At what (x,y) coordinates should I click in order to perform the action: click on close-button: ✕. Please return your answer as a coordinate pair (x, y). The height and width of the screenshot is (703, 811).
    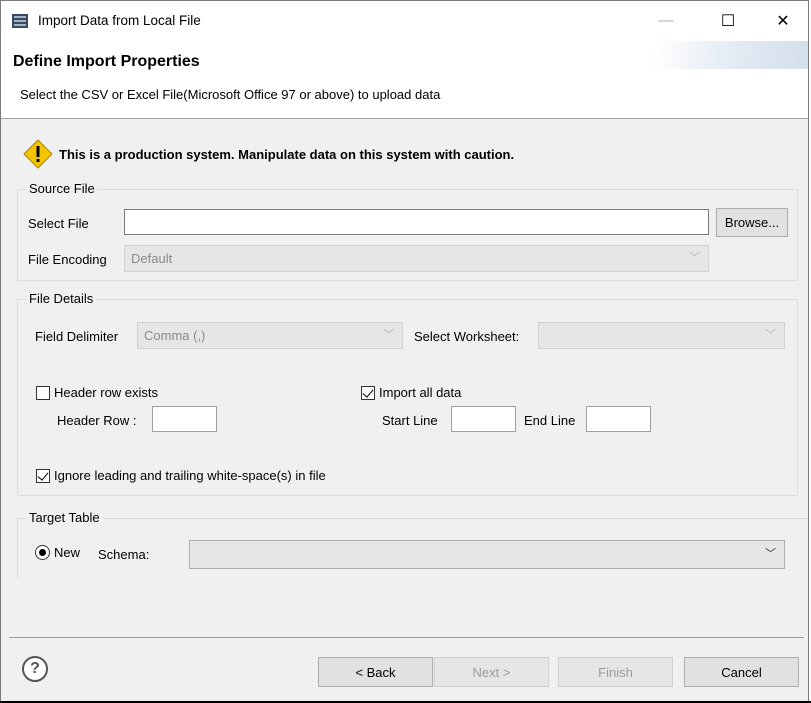
    Looking at the image, I should click on (783, 21).